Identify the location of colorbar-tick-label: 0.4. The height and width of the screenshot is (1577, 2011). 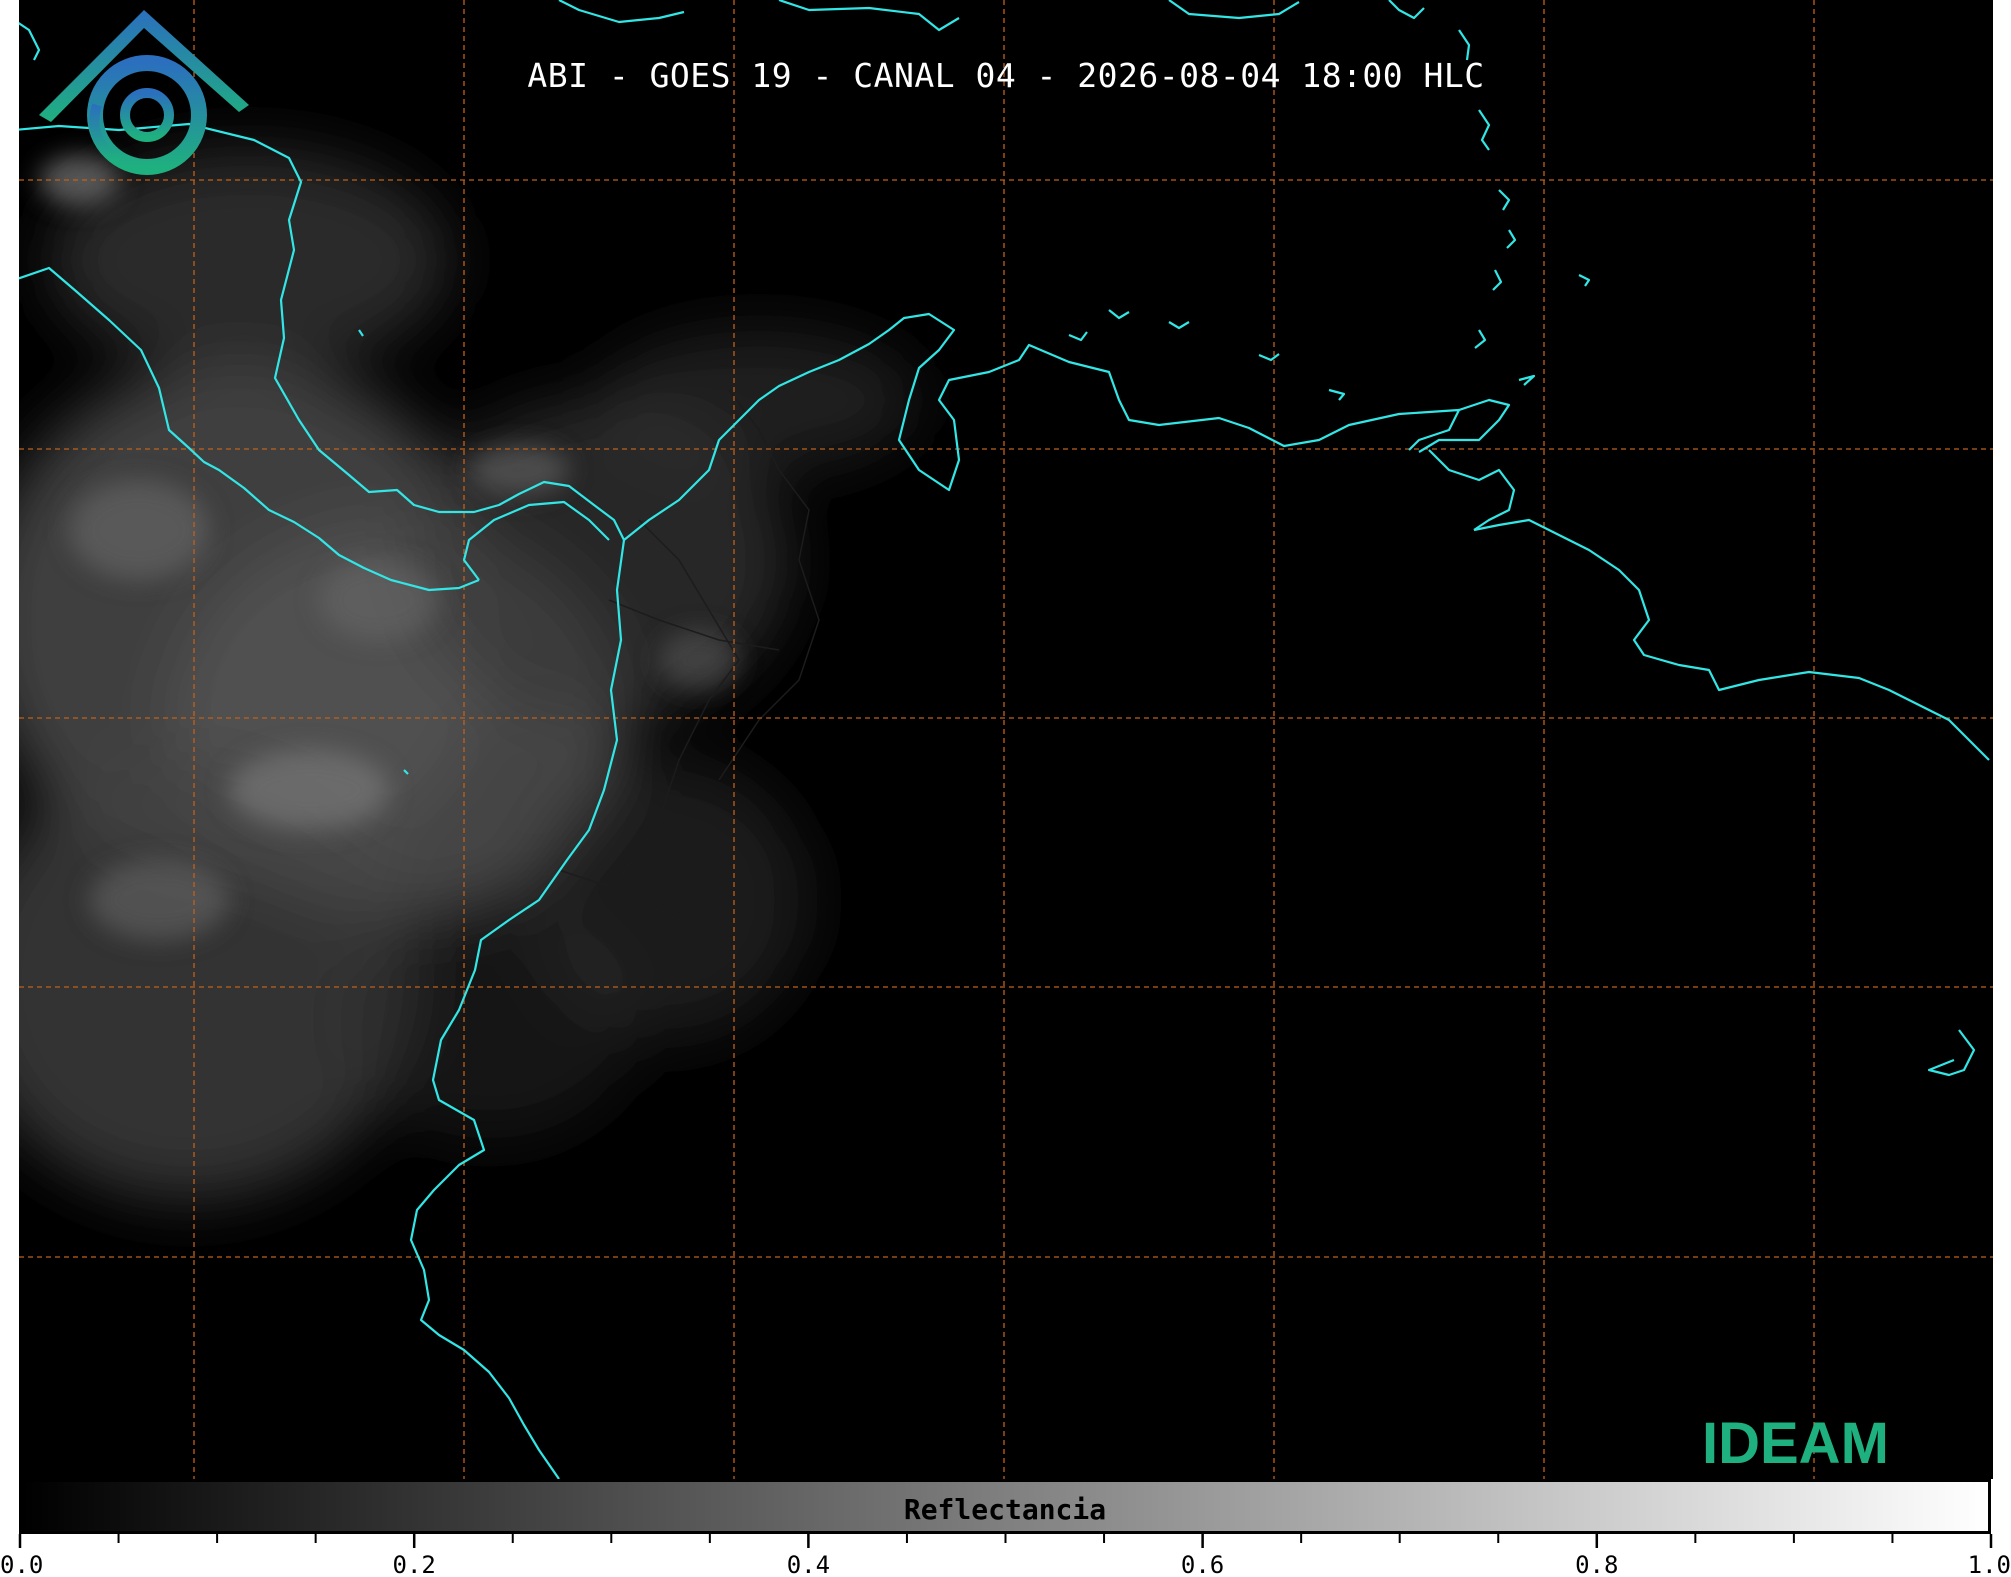
(808, 1564).